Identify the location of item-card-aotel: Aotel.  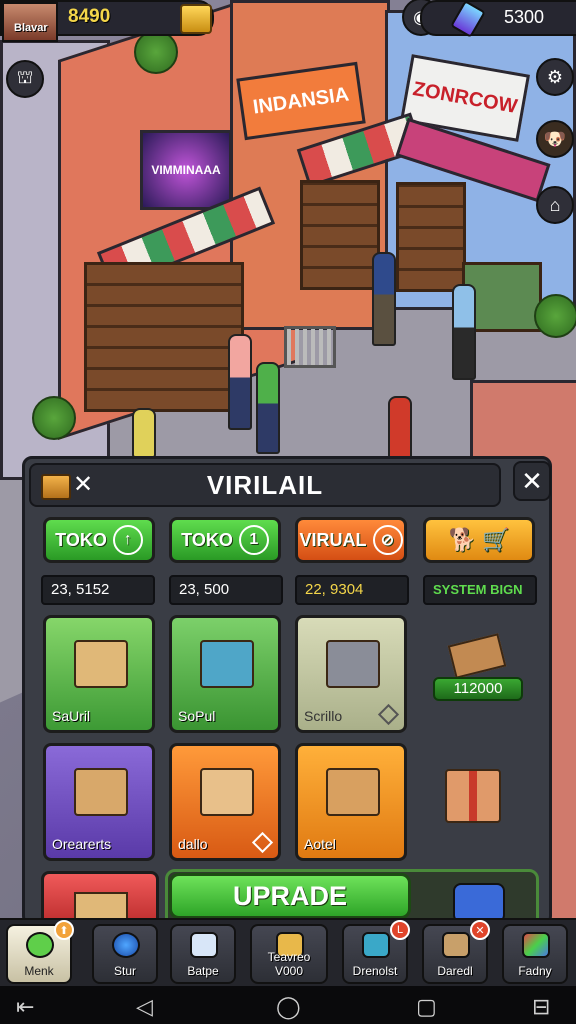
(351, 802).